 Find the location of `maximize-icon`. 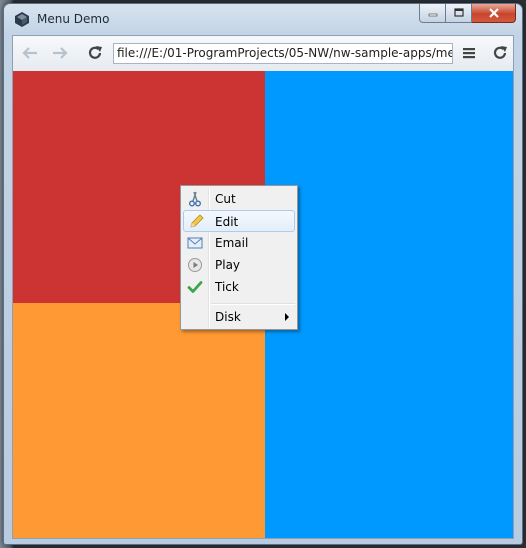

maximize-icon is located at coordinates (458, 12).